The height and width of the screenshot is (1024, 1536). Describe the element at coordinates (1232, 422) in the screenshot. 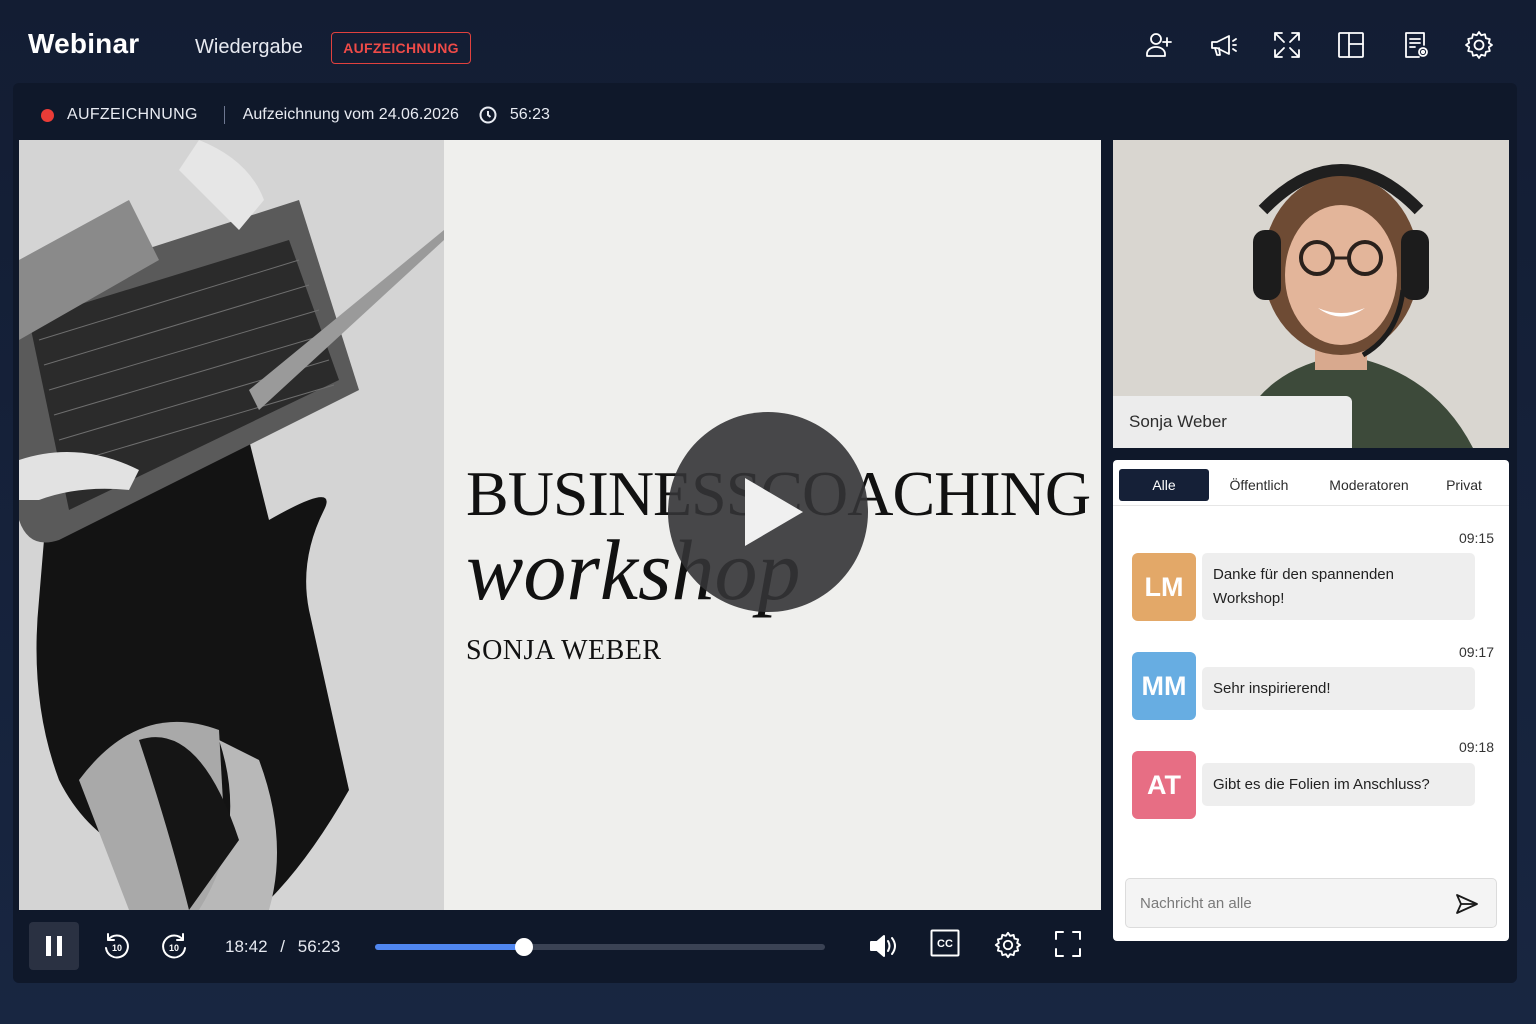

I see `presenter-name-label: Sonja Weber` at that location.